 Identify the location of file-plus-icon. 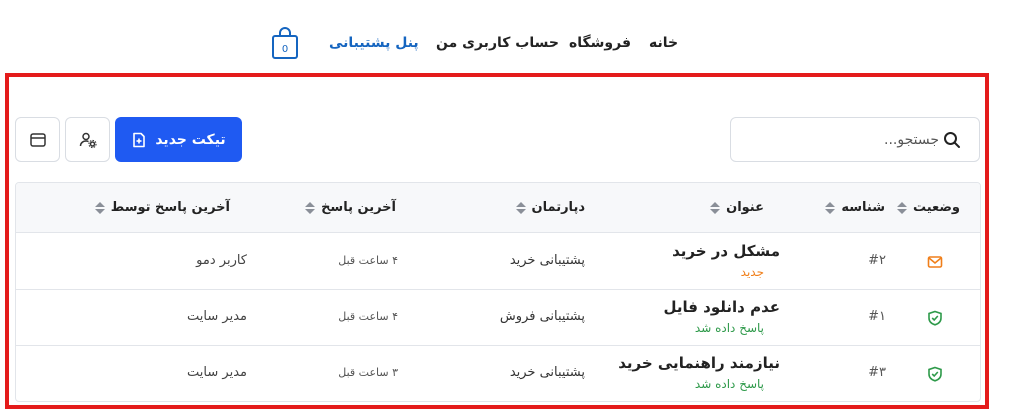
(139, 139).